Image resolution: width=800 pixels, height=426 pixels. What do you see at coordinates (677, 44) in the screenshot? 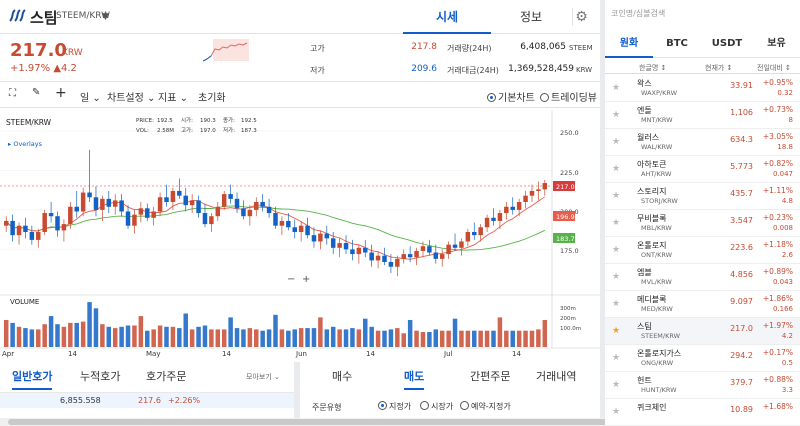
I see `tab-btc: BTC` at bounding box center [677, 44].